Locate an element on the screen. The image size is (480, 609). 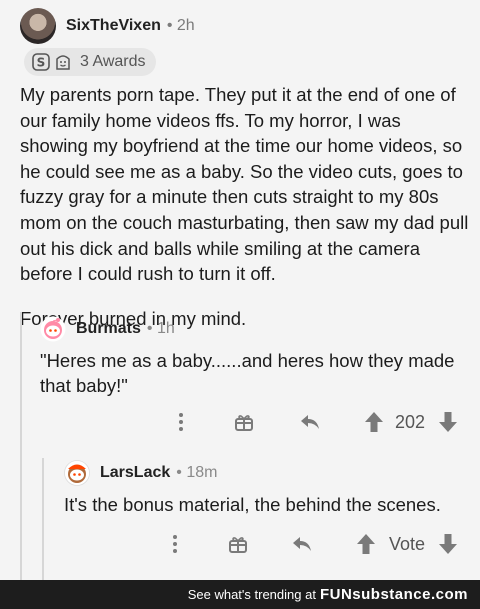
reply2-header: LarsLack • 18m is located at coordinates (140, 473).